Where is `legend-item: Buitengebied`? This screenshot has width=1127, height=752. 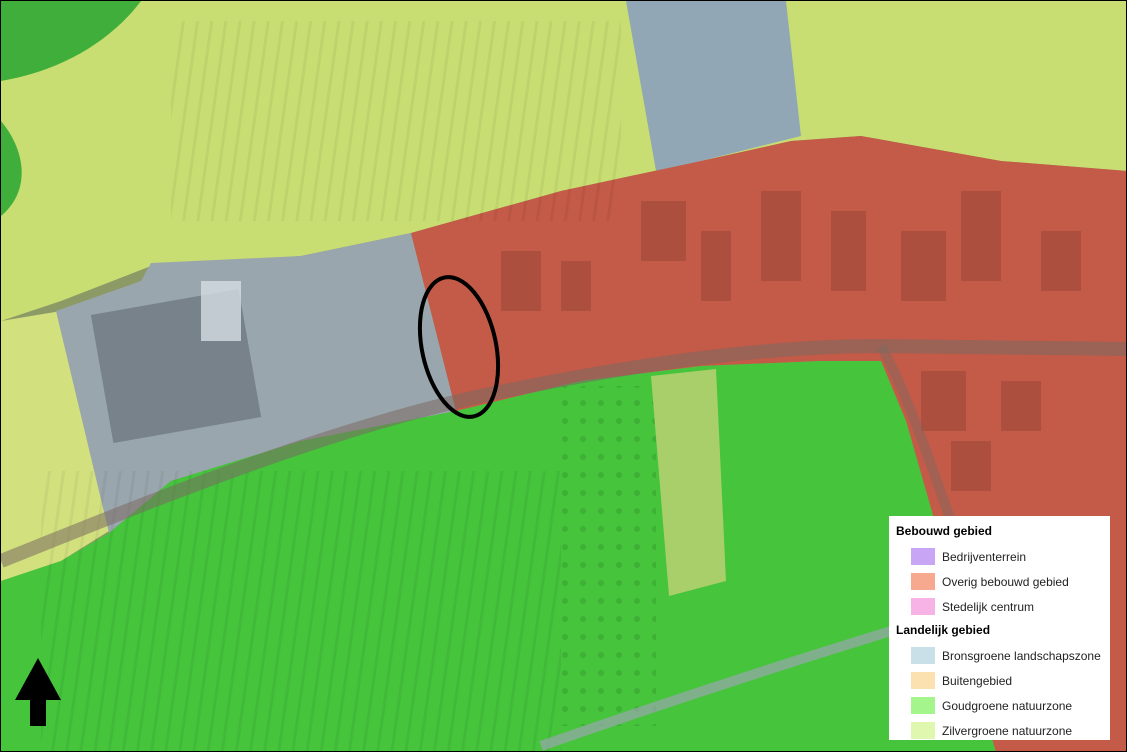 legend-item: Buitengebied is located at coordinates (1010, 680).